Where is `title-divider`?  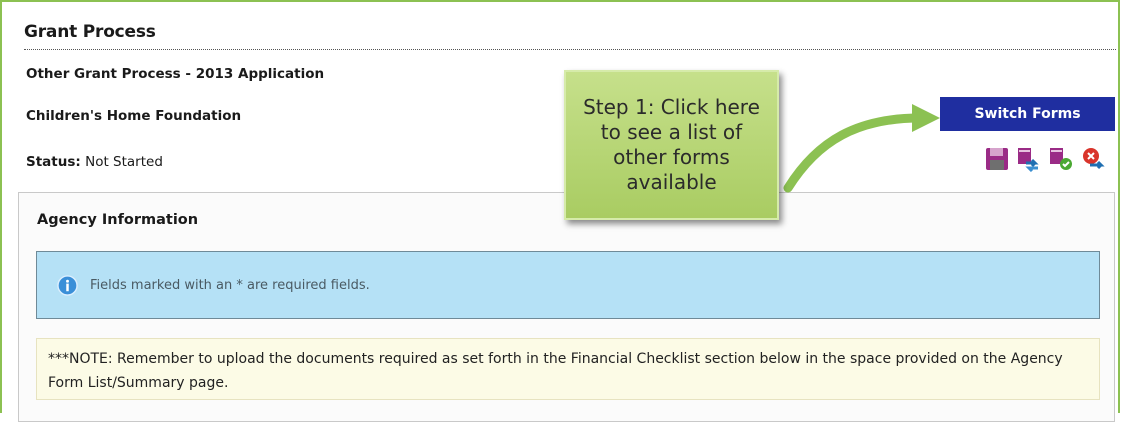 title-divider is located at coordinates (570, 49).